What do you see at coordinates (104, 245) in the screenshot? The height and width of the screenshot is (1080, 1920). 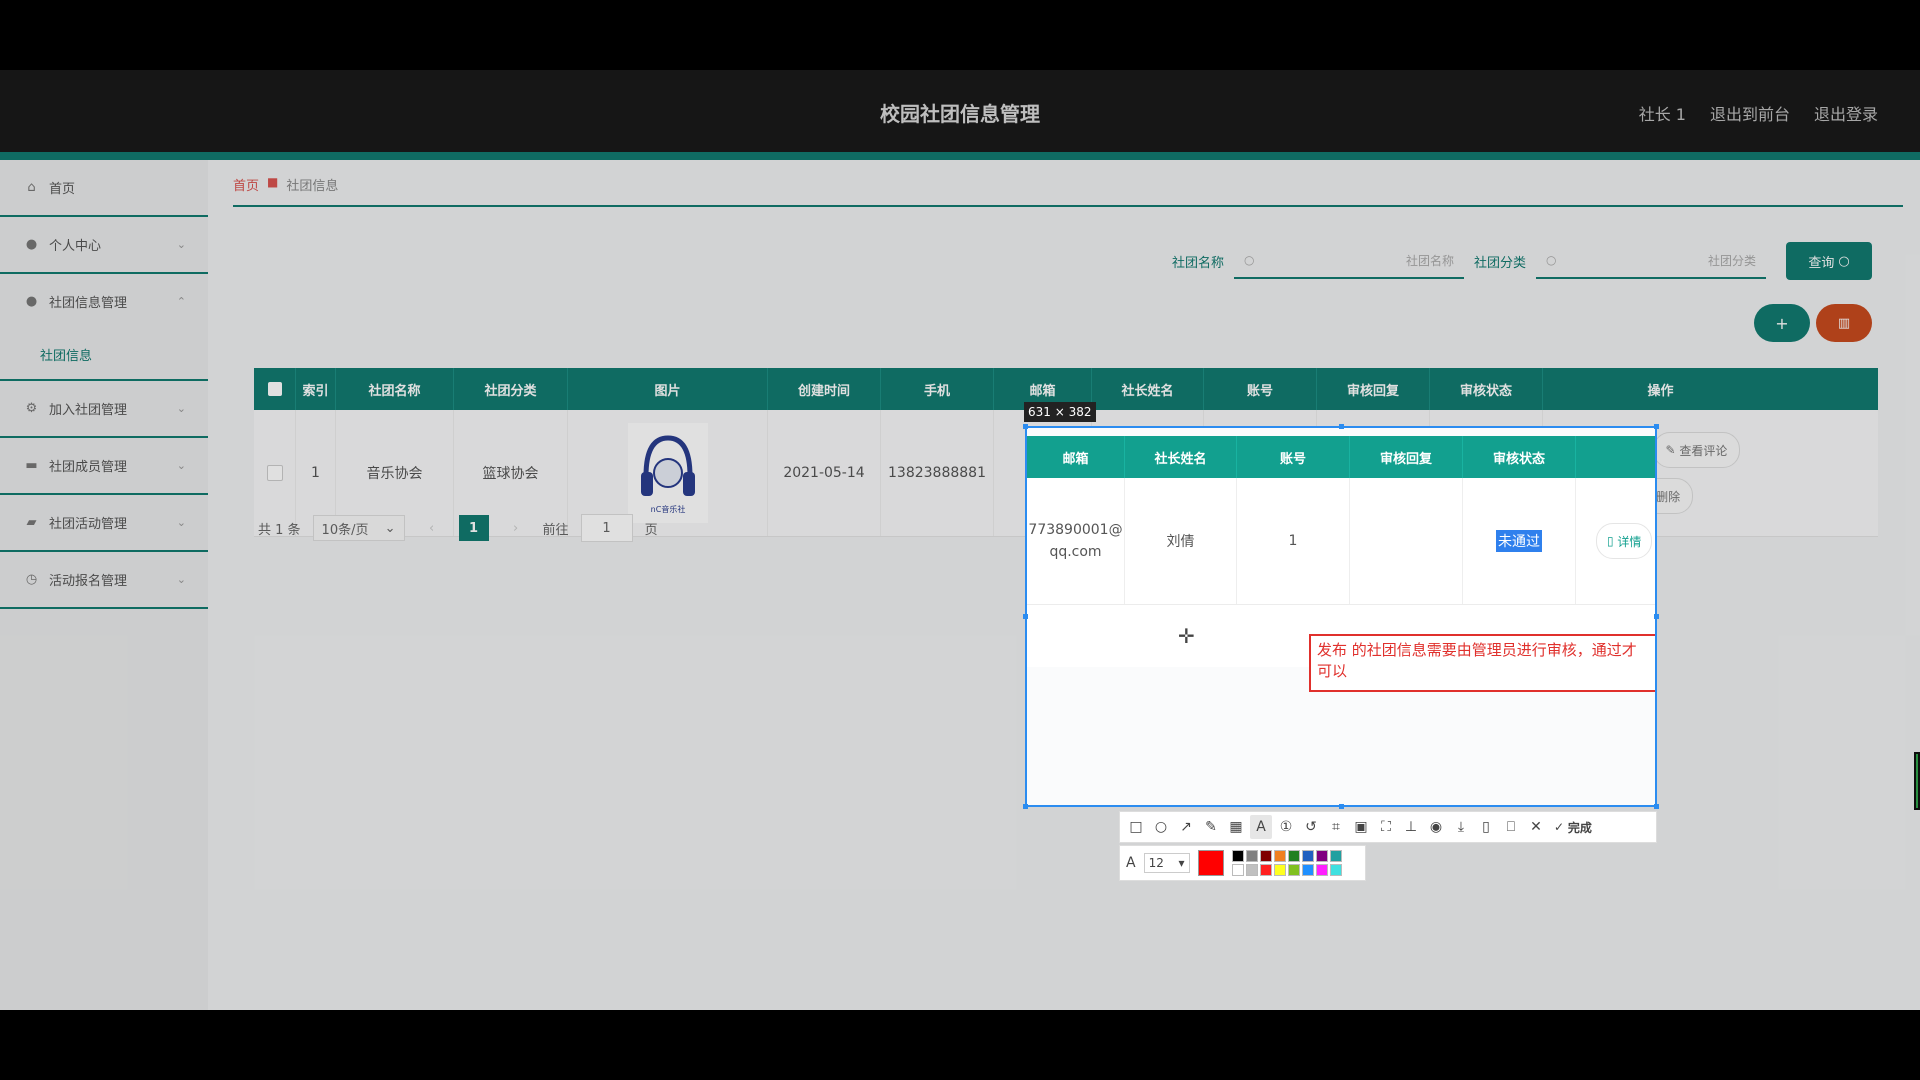 I see `sidebar-item-personal-center: ● 个人中心 ⌄` at bounding box center [104, 245].